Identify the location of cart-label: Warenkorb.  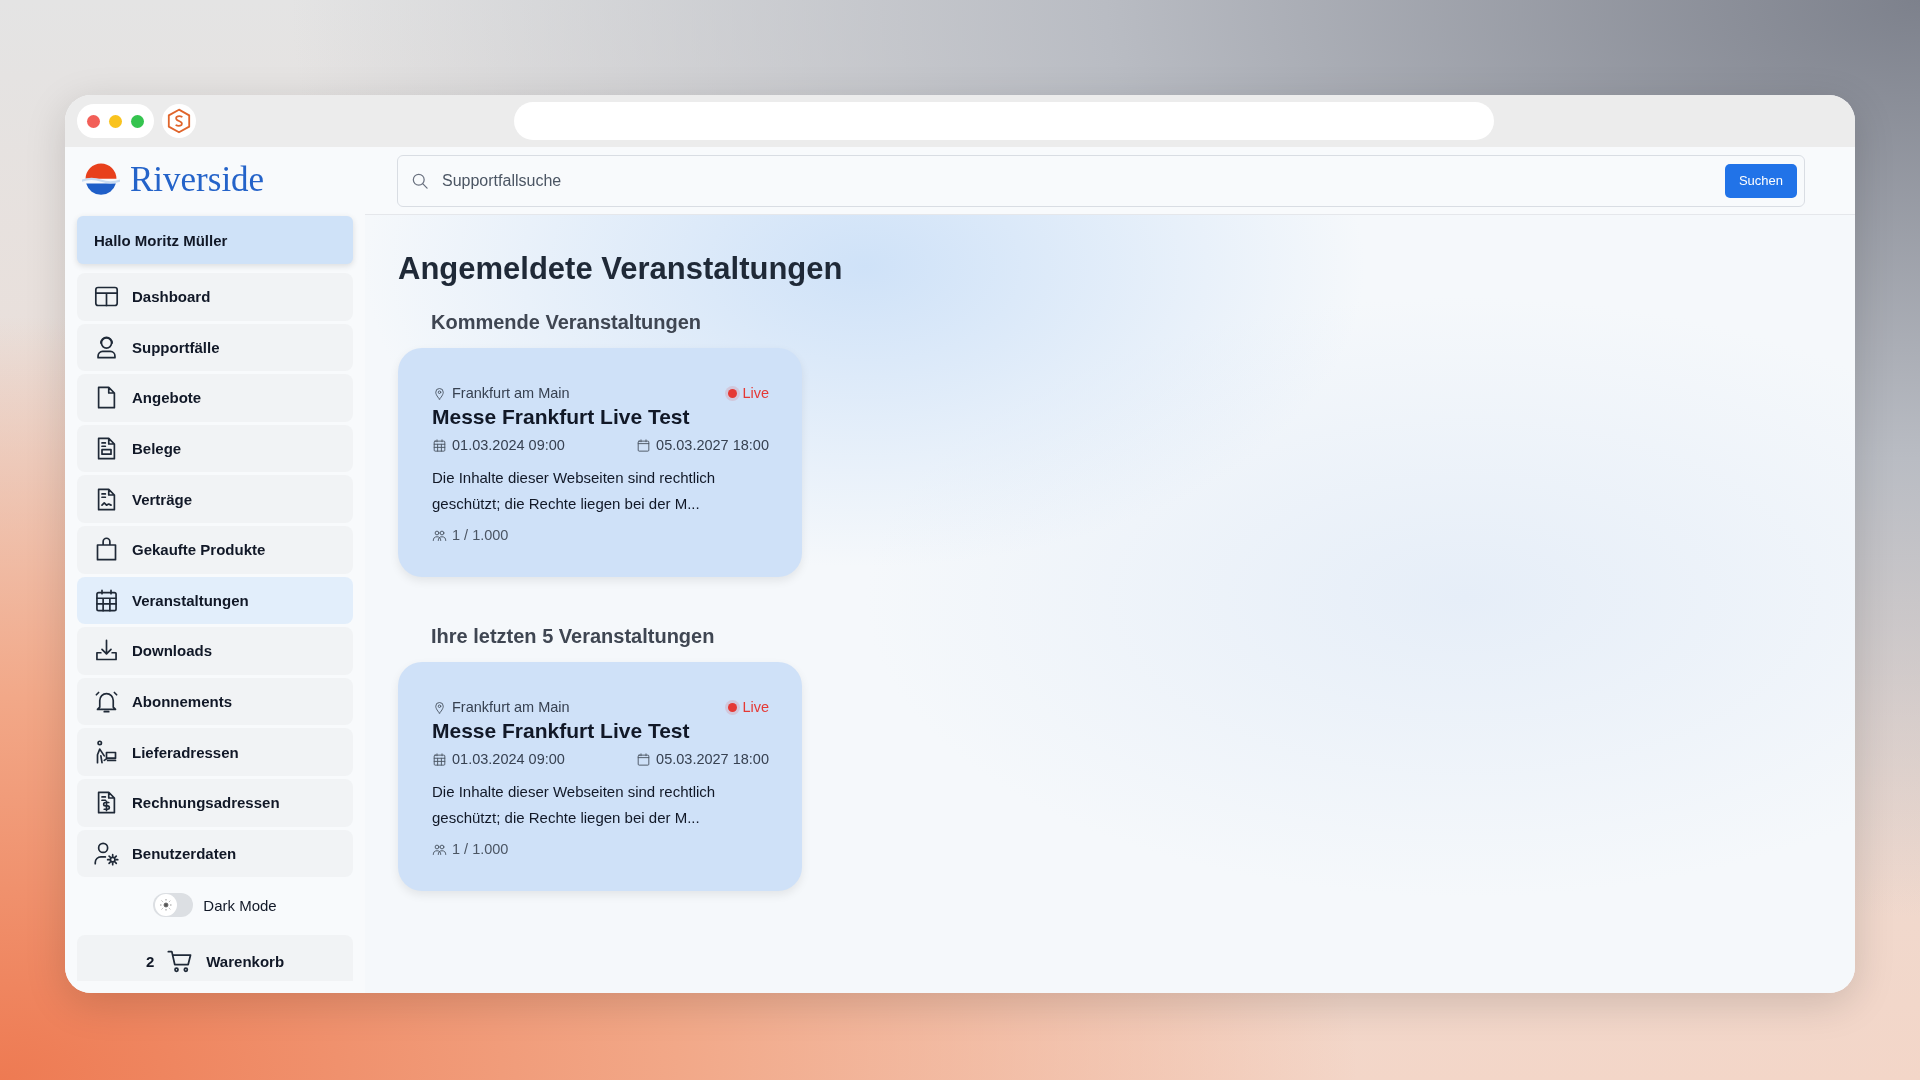
(245, 961).